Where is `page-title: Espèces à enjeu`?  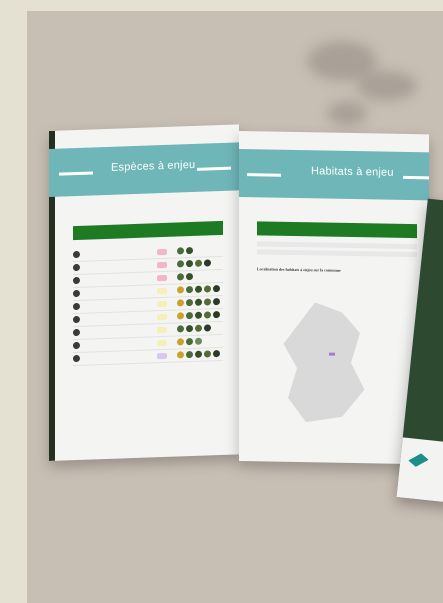
page-title: Espèces à enjeu is located at coordinates (153, 166).